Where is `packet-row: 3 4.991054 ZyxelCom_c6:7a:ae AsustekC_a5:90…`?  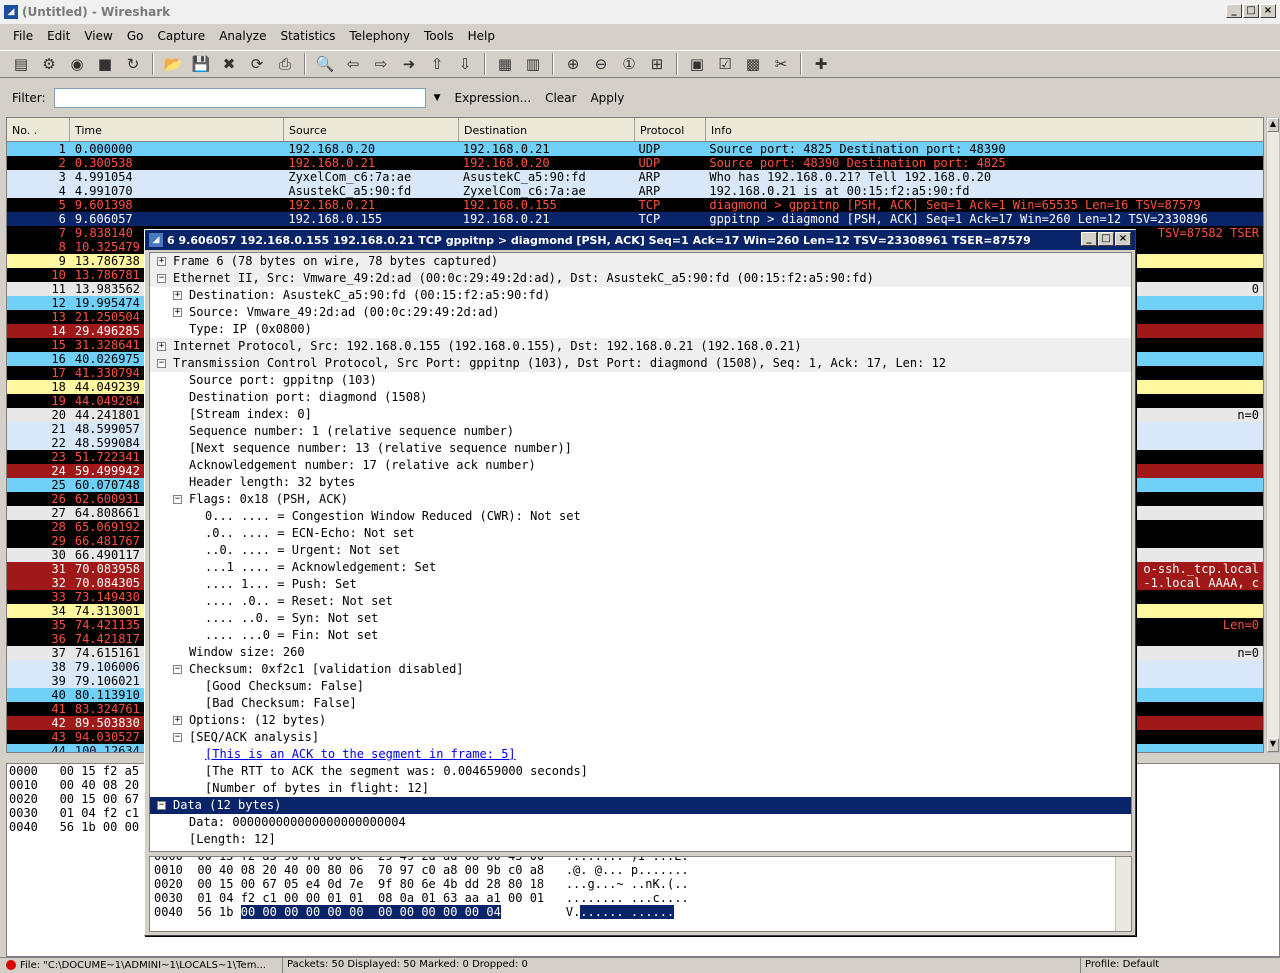 packet-row: 3 4.991054 ZyxelCom_c6:7a:ae AsustekC_a5:90… is located at coordinates (635, 177).